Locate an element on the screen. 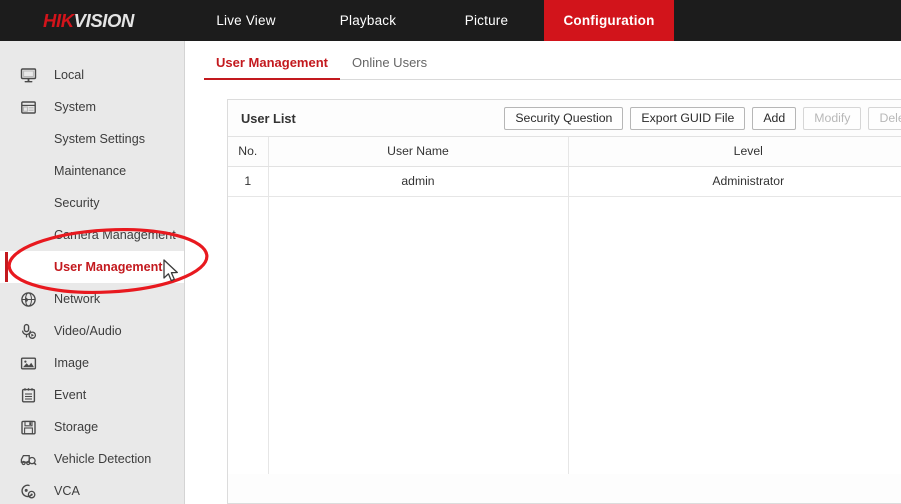 The width and height of the screenshot is (901, 504). sidebar-item-label: Storage is located at coordinates (76, 427).